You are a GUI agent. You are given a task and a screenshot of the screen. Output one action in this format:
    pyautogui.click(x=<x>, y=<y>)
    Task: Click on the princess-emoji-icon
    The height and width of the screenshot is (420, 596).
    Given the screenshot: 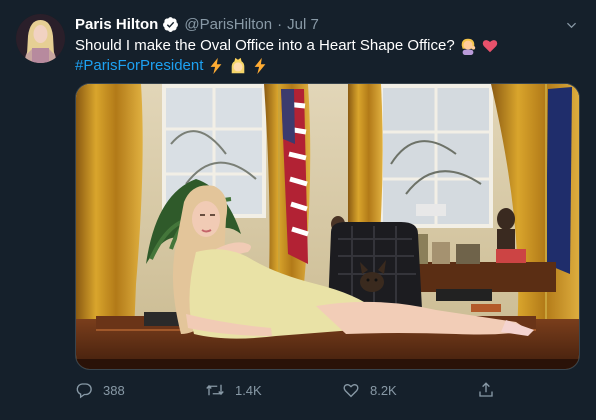 What is the action you would take?
    pyautogui.click(x=238, y=66)
    